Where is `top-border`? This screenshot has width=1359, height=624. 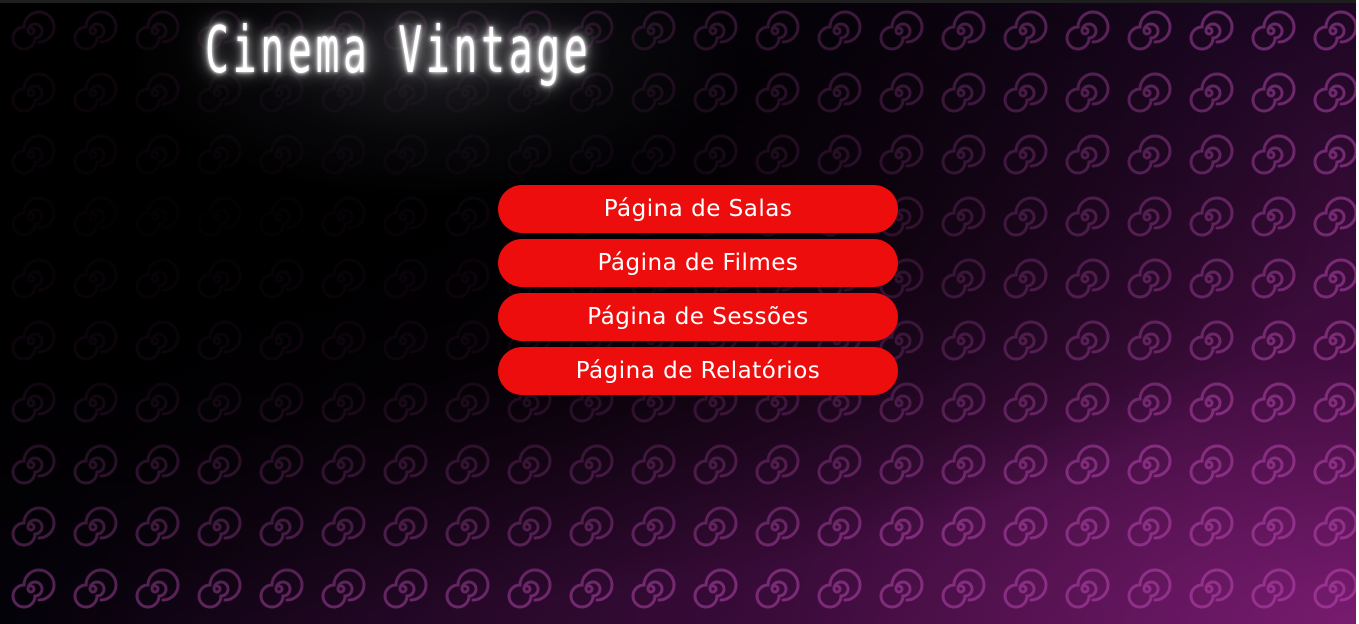 top-border is located at coordinates (679, 1).